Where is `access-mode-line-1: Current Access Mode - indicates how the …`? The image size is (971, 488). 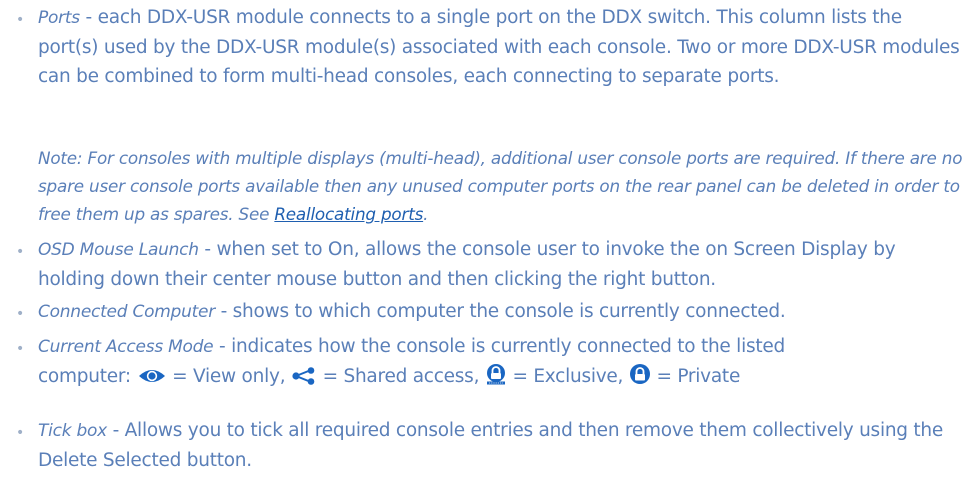
access-mode-line-1: Current Access Mode - indicates how the … is located at coordinates (502, 347).